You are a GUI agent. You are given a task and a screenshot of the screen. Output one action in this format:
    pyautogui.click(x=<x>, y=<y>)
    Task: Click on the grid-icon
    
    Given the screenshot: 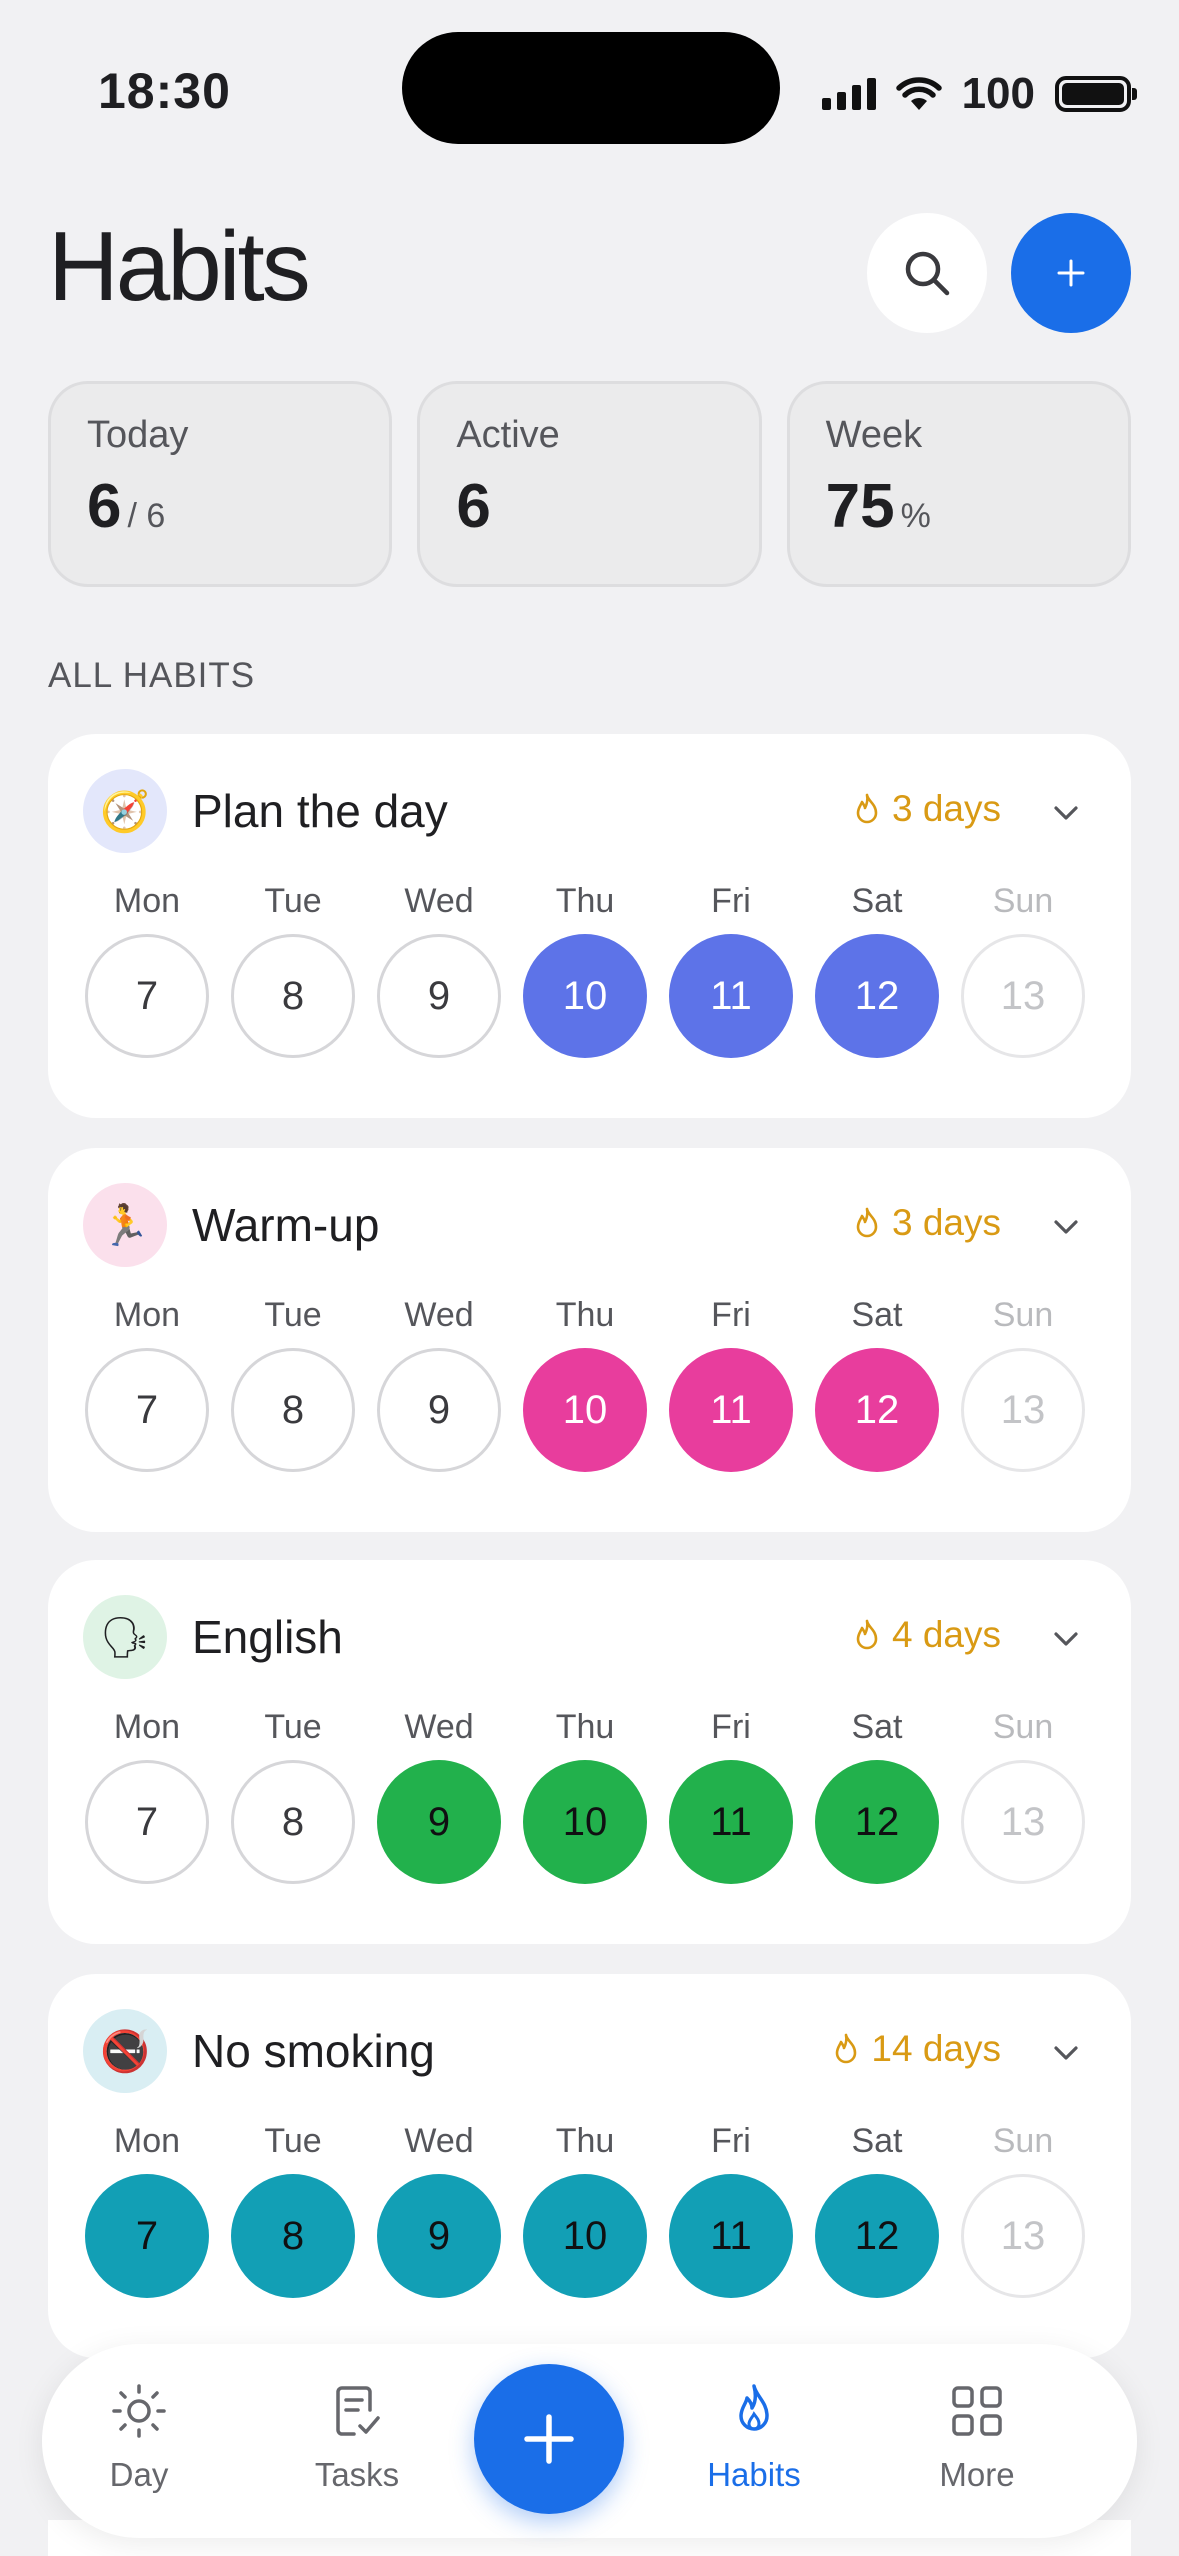 What is the action you would take?
    pyautogui.click(x=977, y=2411)
    